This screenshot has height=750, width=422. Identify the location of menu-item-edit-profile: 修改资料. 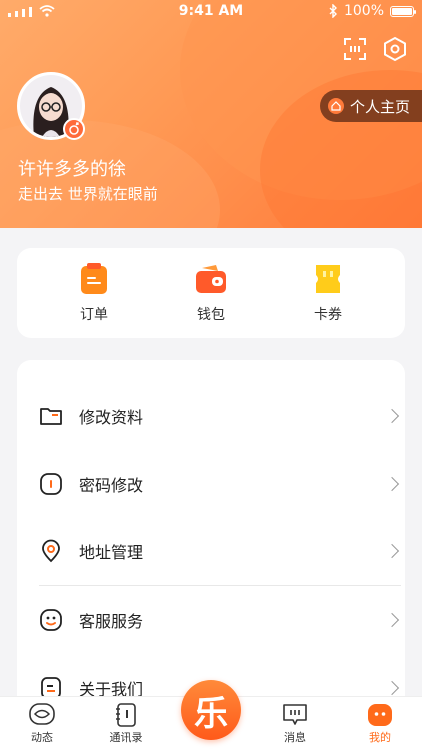
(211, 416).